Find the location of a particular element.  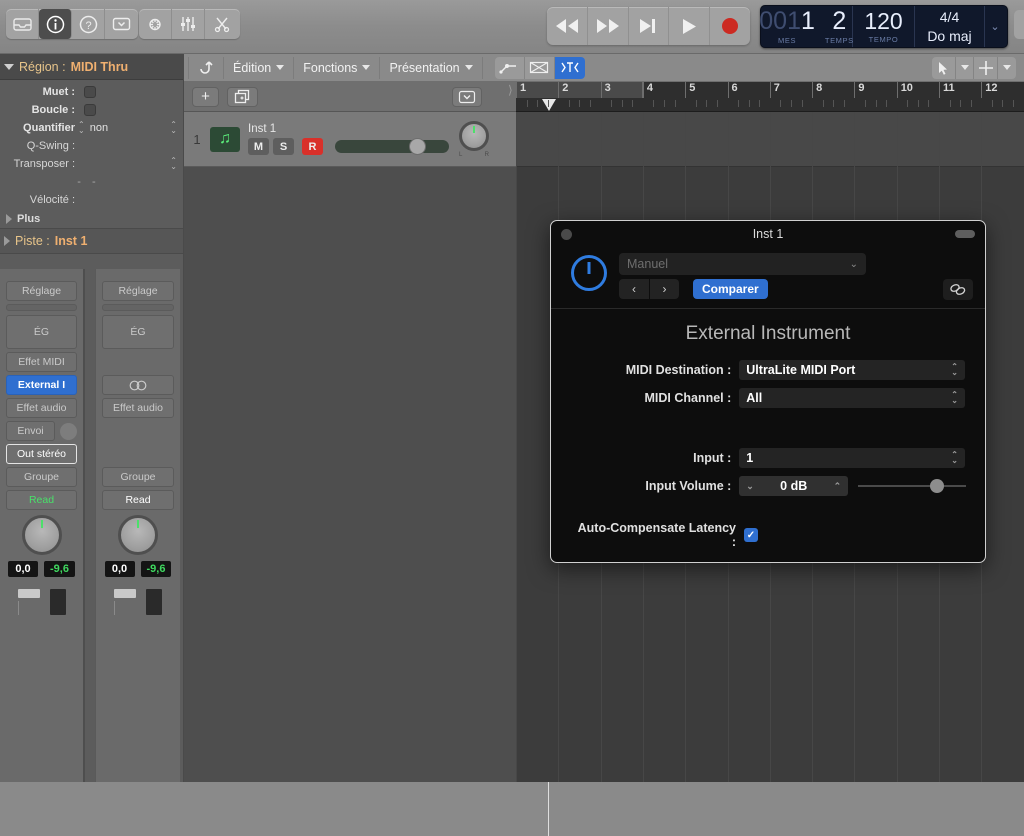

editor-scissors-icon is located at coordinates (221, 24).